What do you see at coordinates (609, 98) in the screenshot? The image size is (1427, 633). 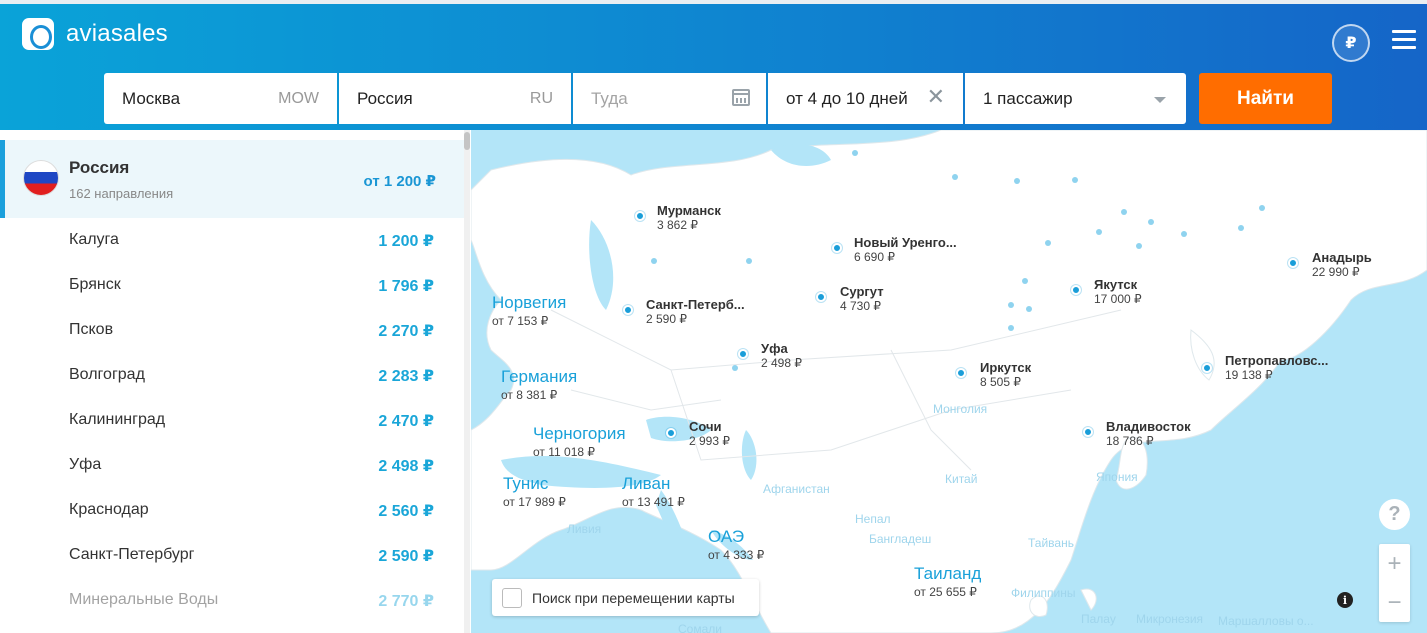 I see `date-placeholder: Туда` at bounding box center [609, 98].